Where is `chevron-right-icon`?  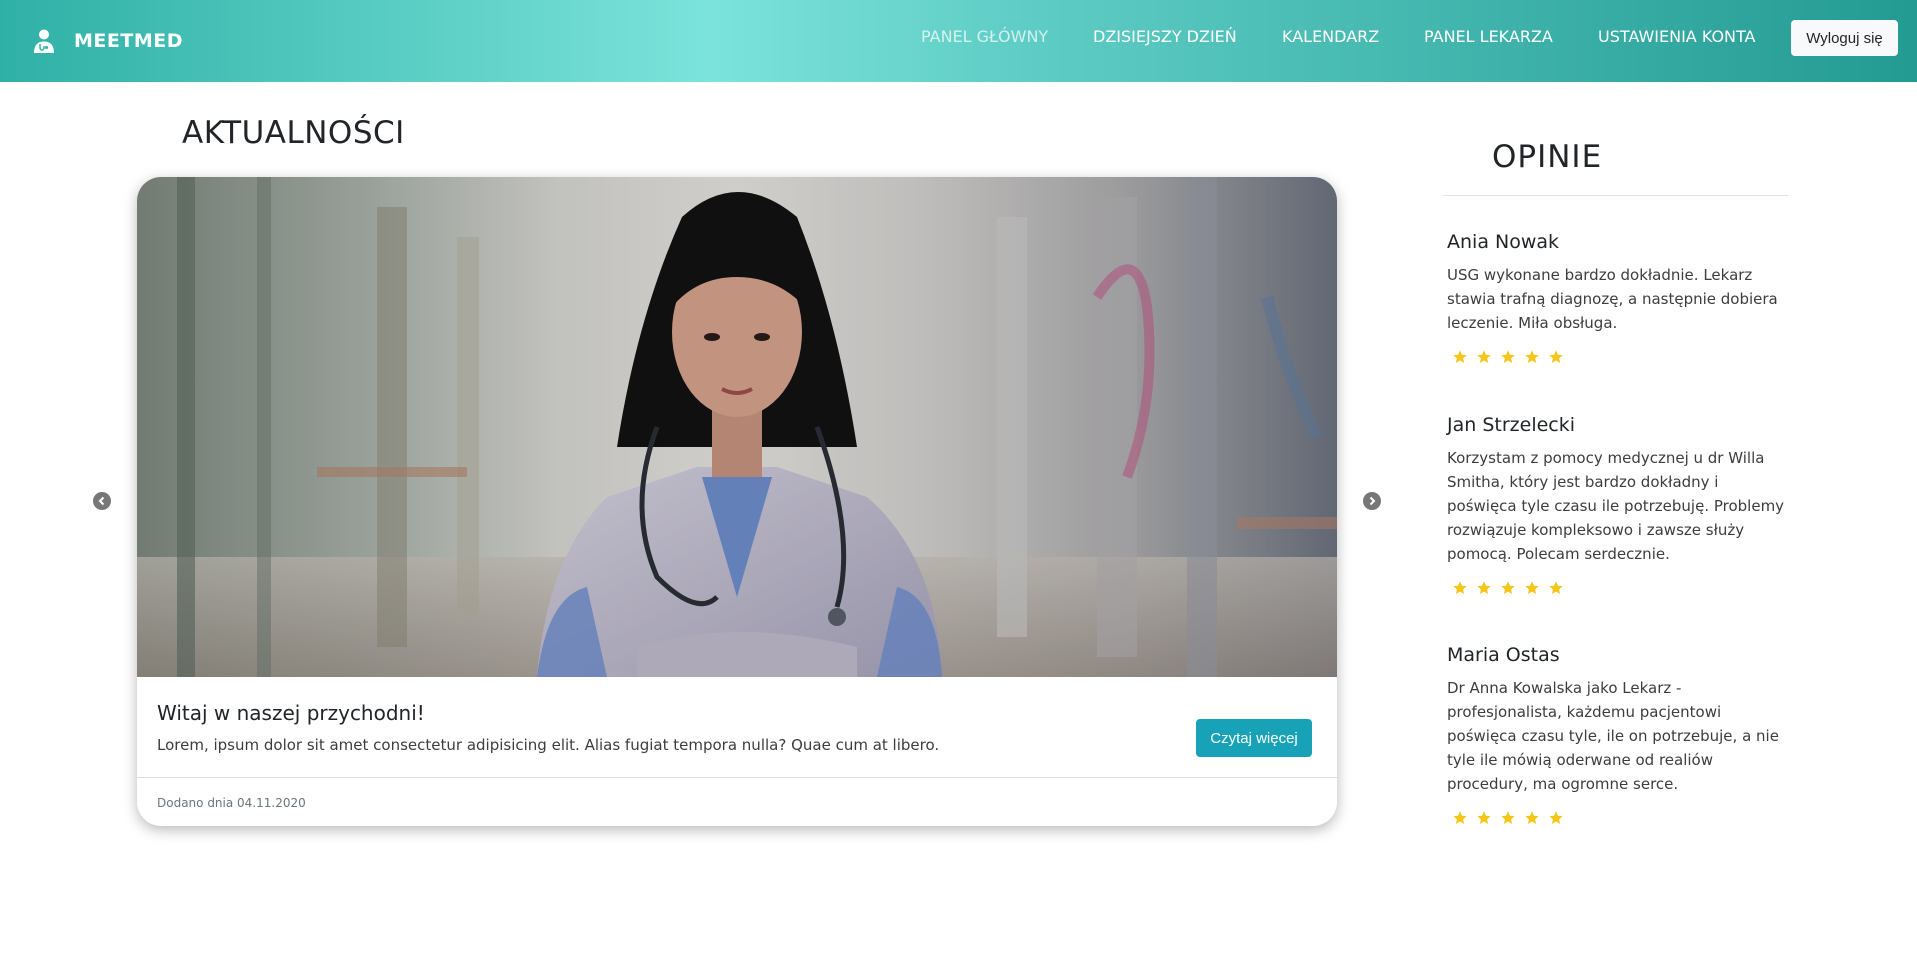 chevron-right-icon is located at coordinates (1372, 501).